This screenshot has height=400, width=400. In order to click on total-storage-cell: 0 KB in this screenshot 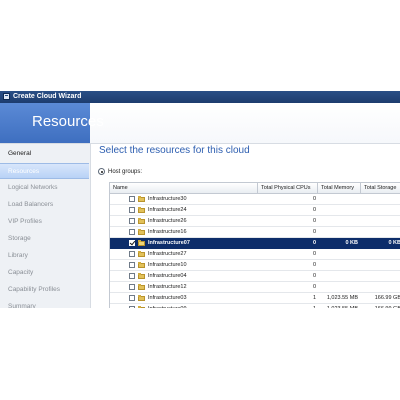, I will do `click(394, 243)`.